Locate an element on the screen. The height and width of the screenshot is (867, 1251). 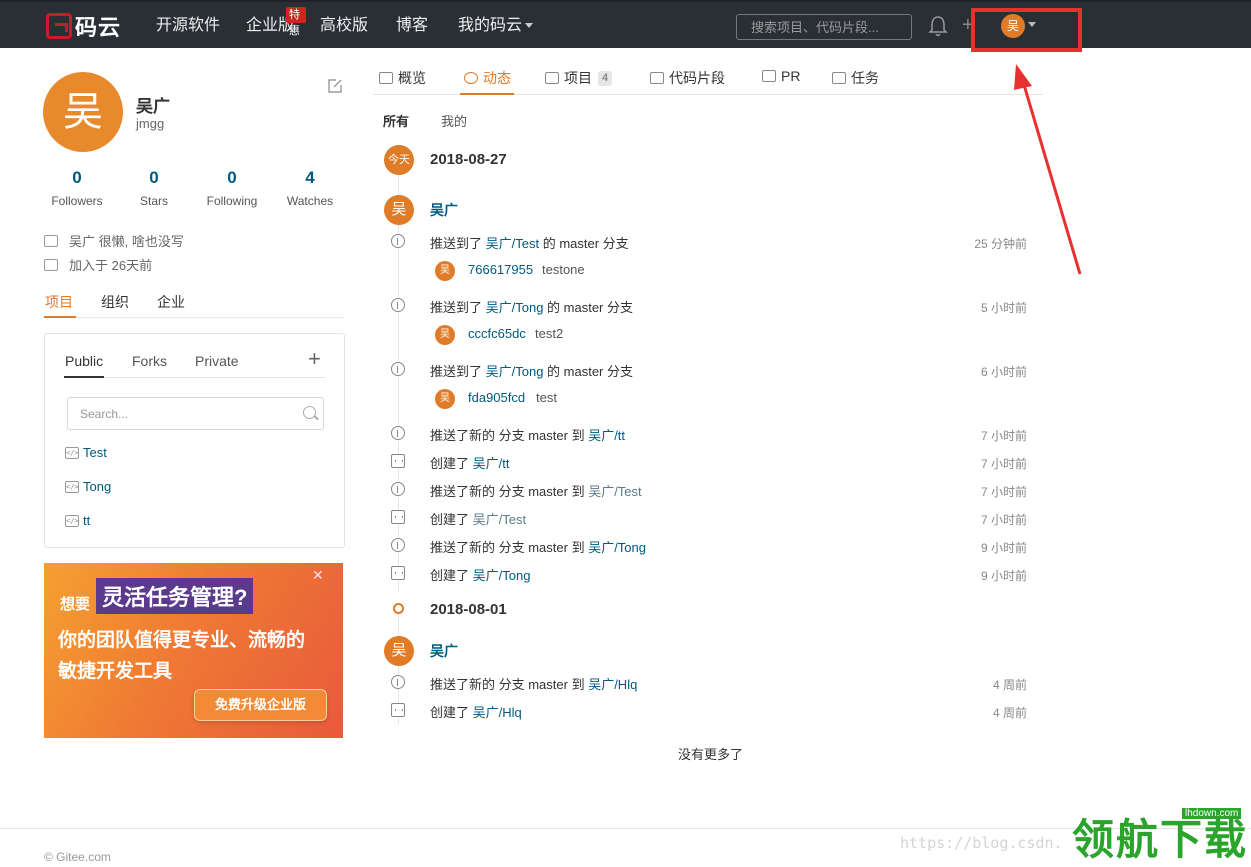
repo-item-test: </> Test is located at coordinates (86, 452).